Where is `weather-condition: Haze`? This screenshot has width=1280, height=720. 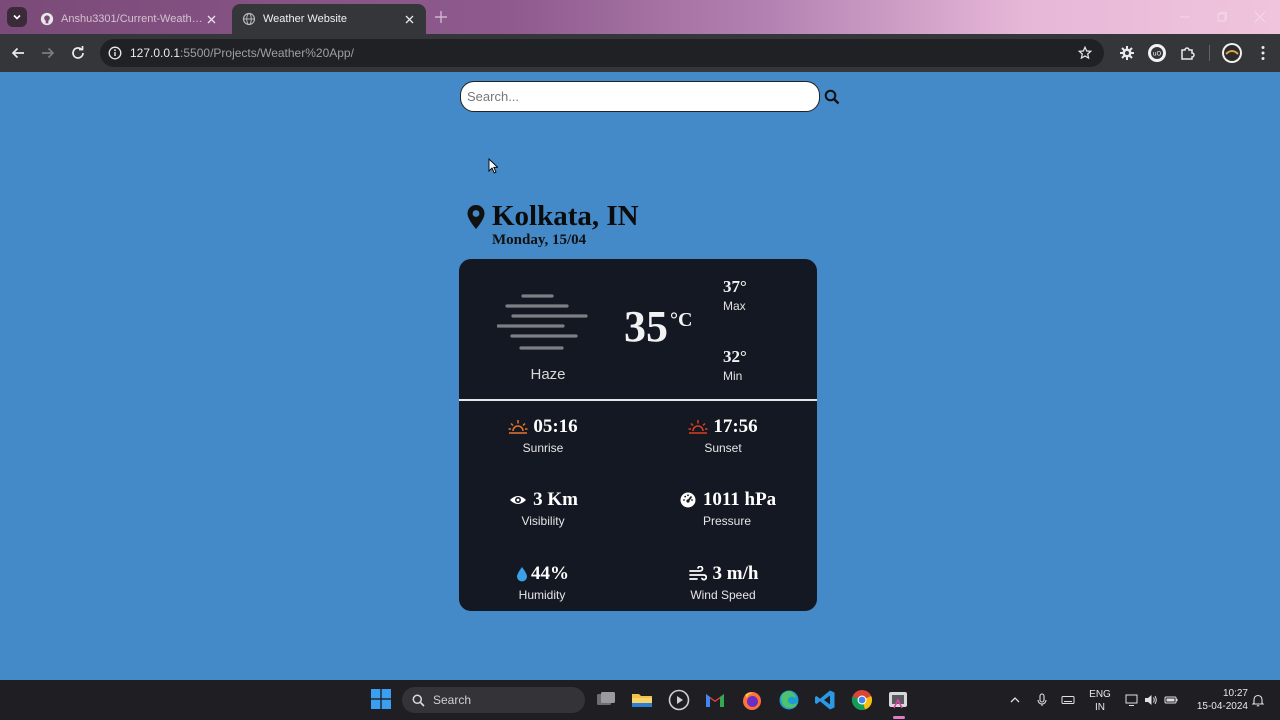 weather-condition: Haze is located at coordinates (548, 374).